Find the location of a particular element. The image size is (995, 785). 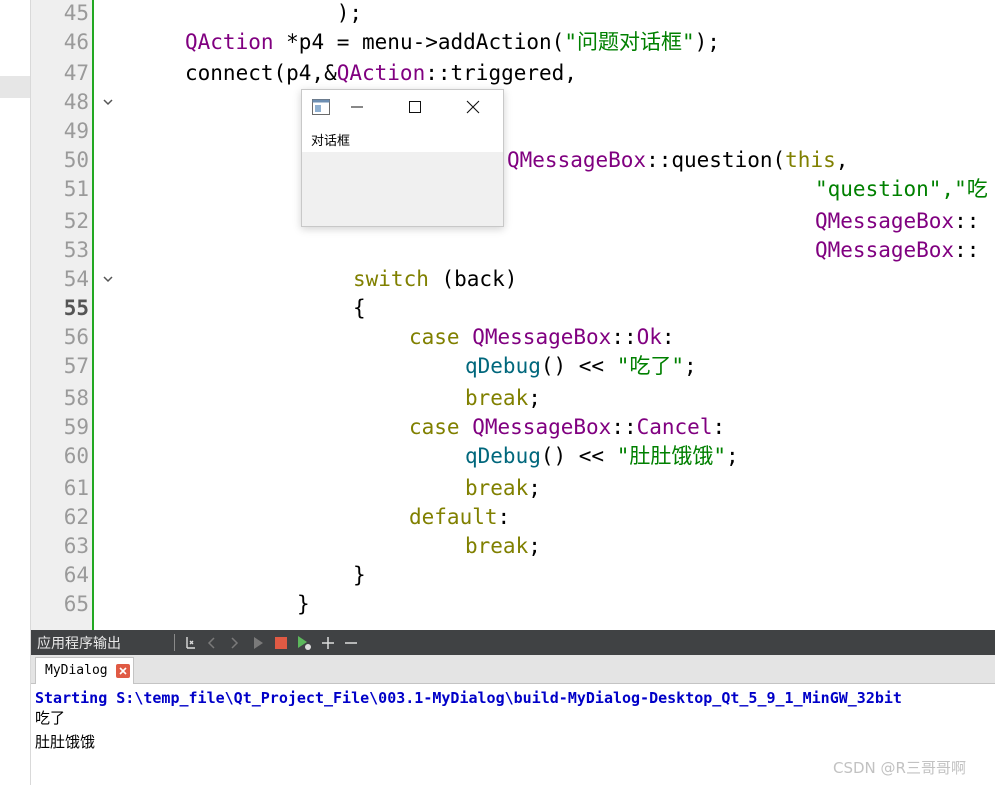

code-line: "question","吃 is located at coordinates (901, 189).